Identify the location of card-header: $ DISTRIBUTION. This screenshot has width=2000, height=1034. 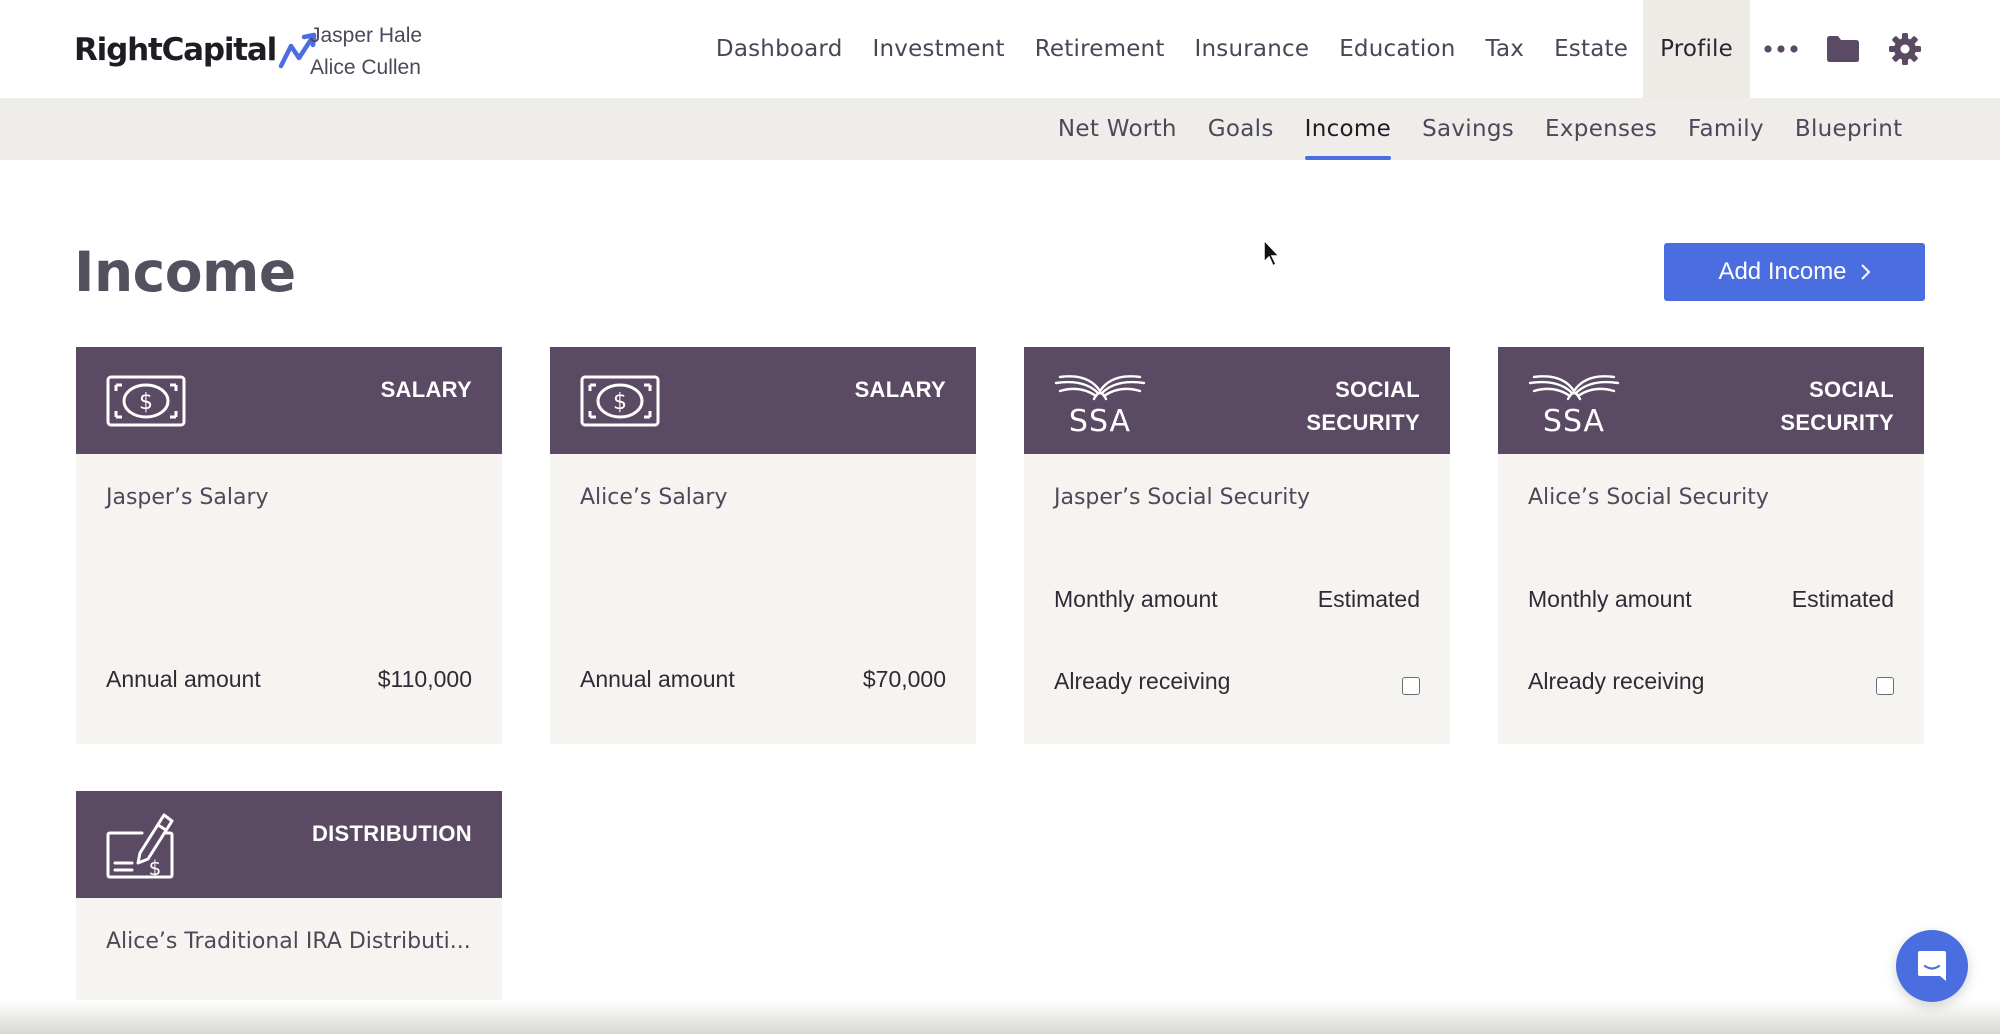
(289, 844).